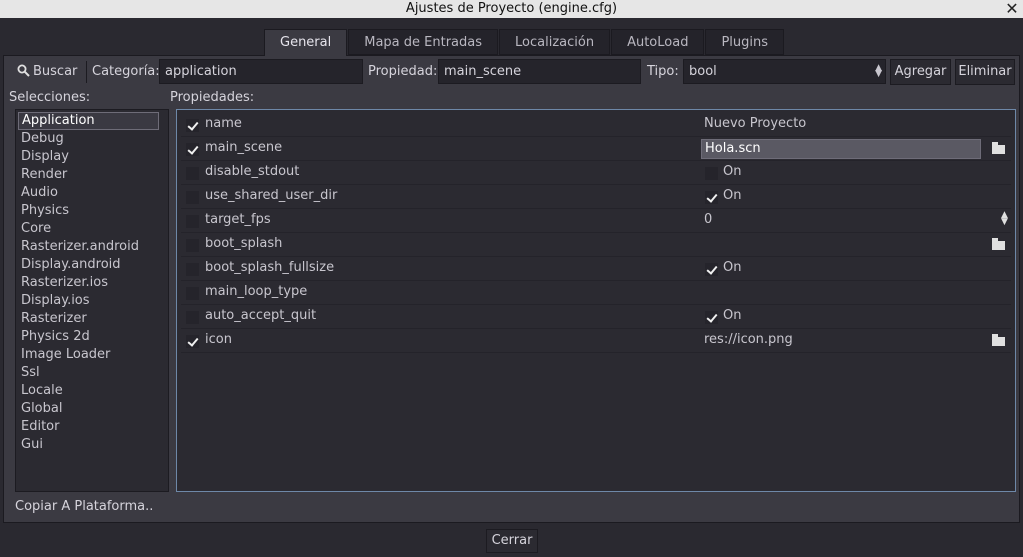 The width and height of the screenshot is (1023, 557). I want to click on property-row: icon res://icon.png, so click(596, 341).